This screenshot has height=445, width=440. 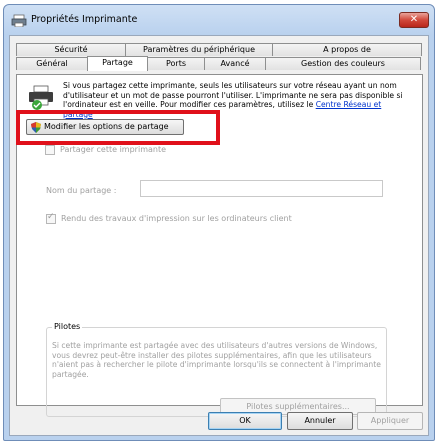 I want to click on share-name-label: Nom du partage :, so click(x=81, y=190).